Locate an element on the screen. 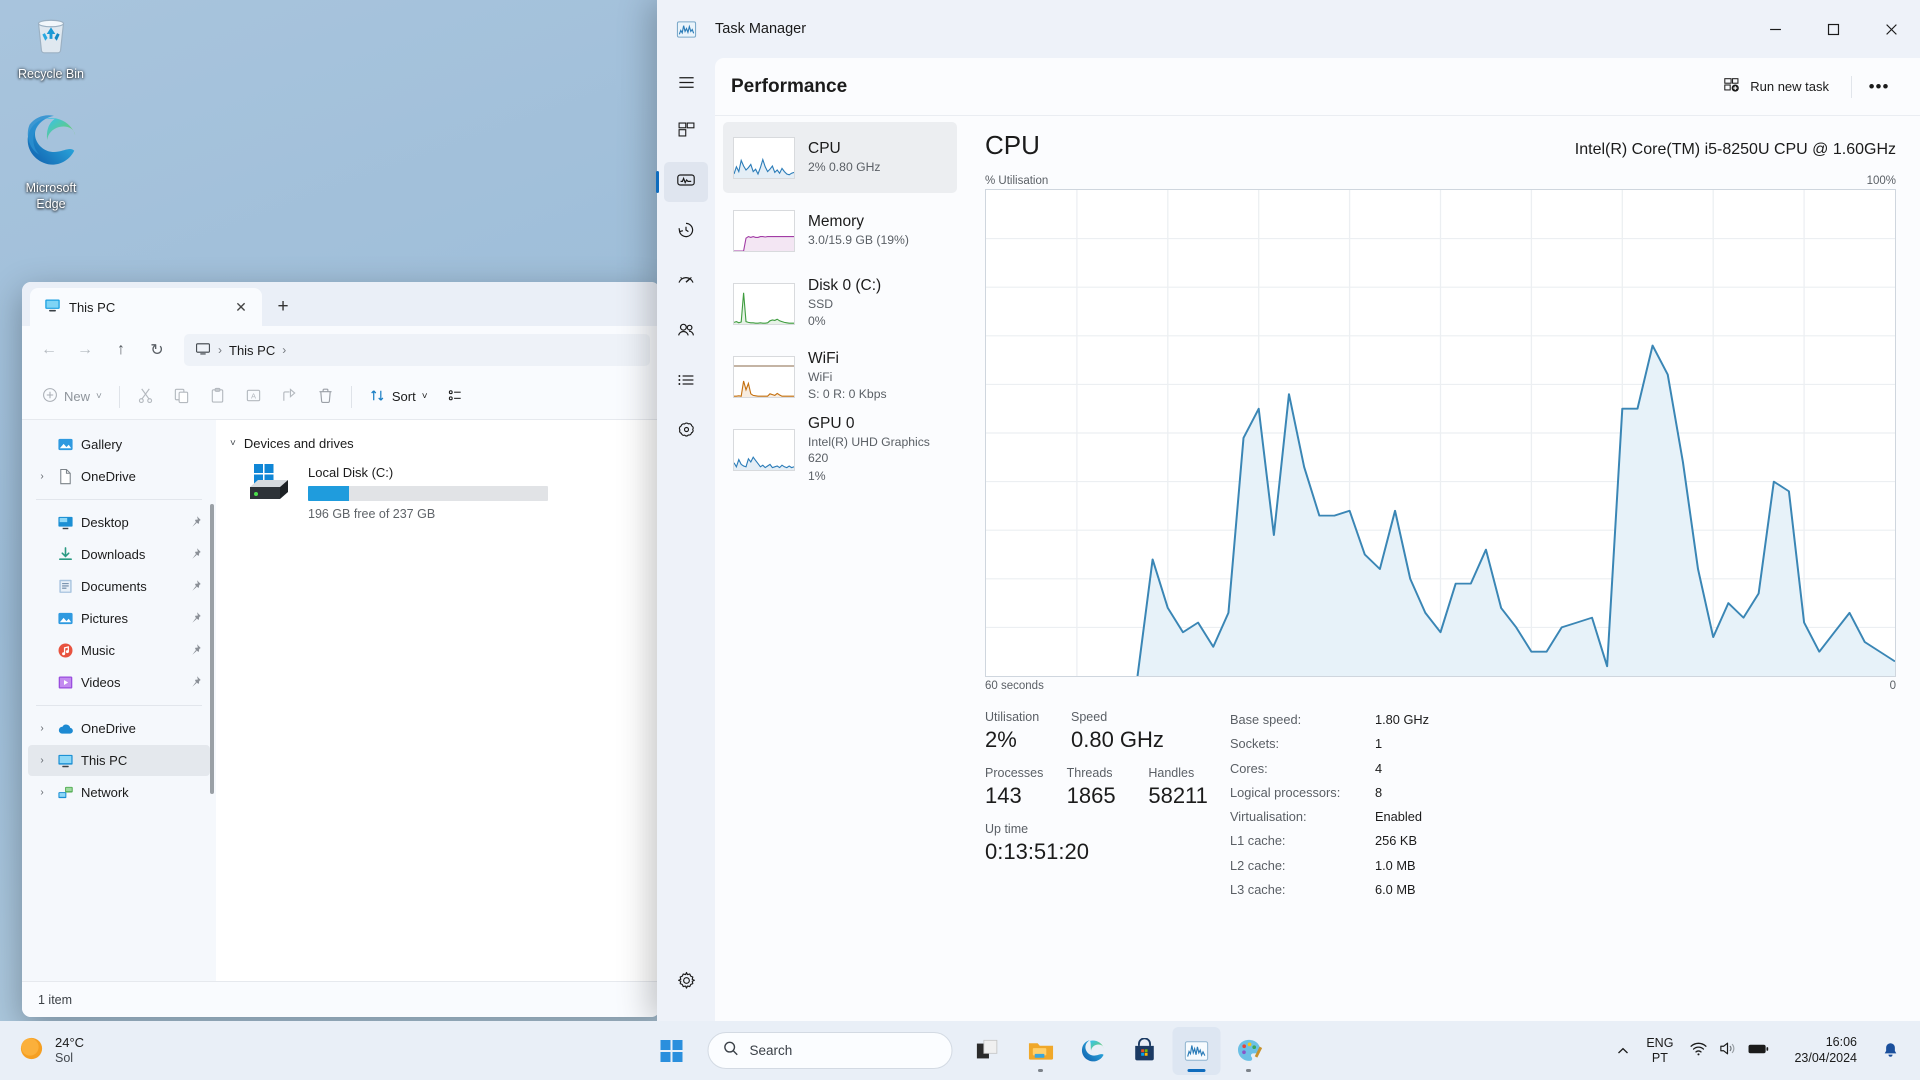 The width and height of the screenshot is (1920, 1080). close-button is located at coordinates (1891, 29).